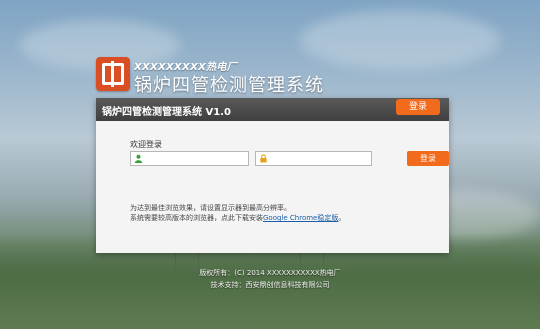 The width and height of the screenshot is (540, 329). I want to click on user-icon, so click(138, 158).